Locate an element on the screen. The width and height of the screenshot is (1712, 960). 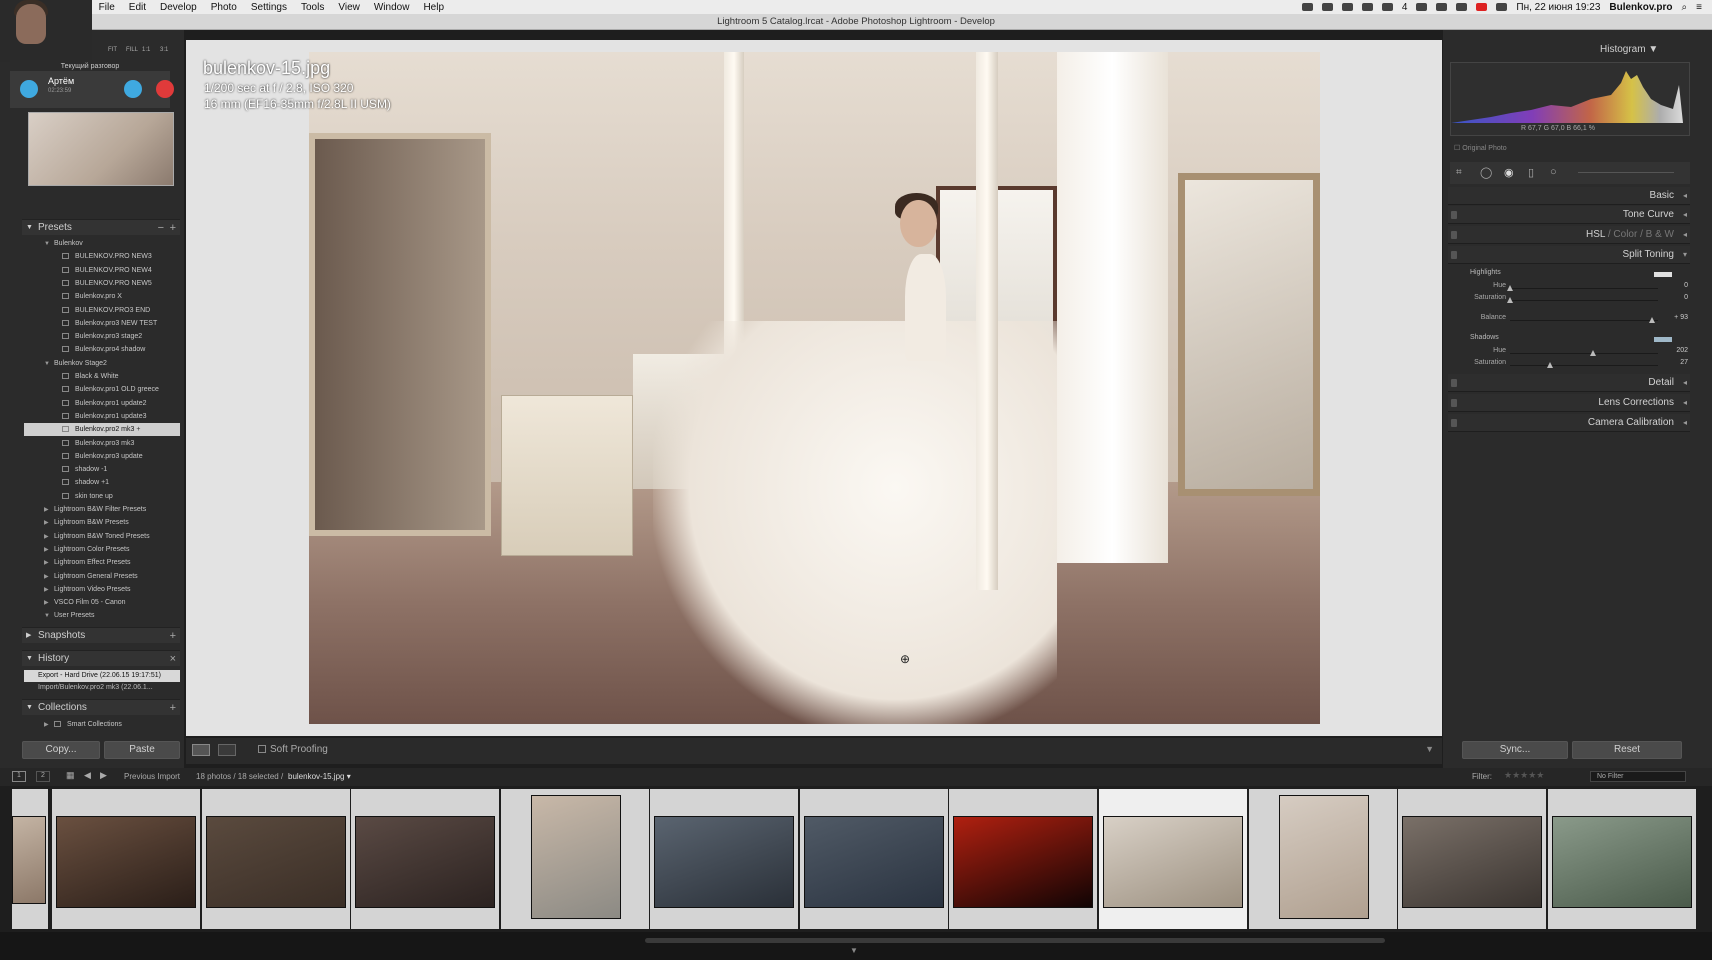
toolbar-menu-icon: ▼ is located at coordinates (1429, 749).